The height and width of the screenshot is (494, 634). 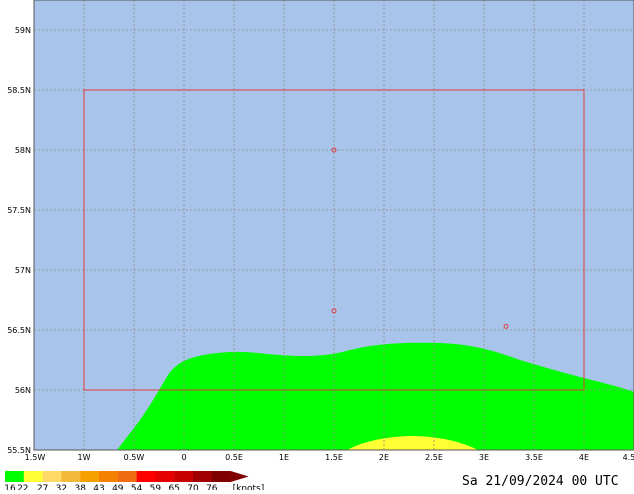 What do you see at coordinates (22, 487) in the screenshot?
I see `legend-value-label: 22` at bounding box center [22, 487].